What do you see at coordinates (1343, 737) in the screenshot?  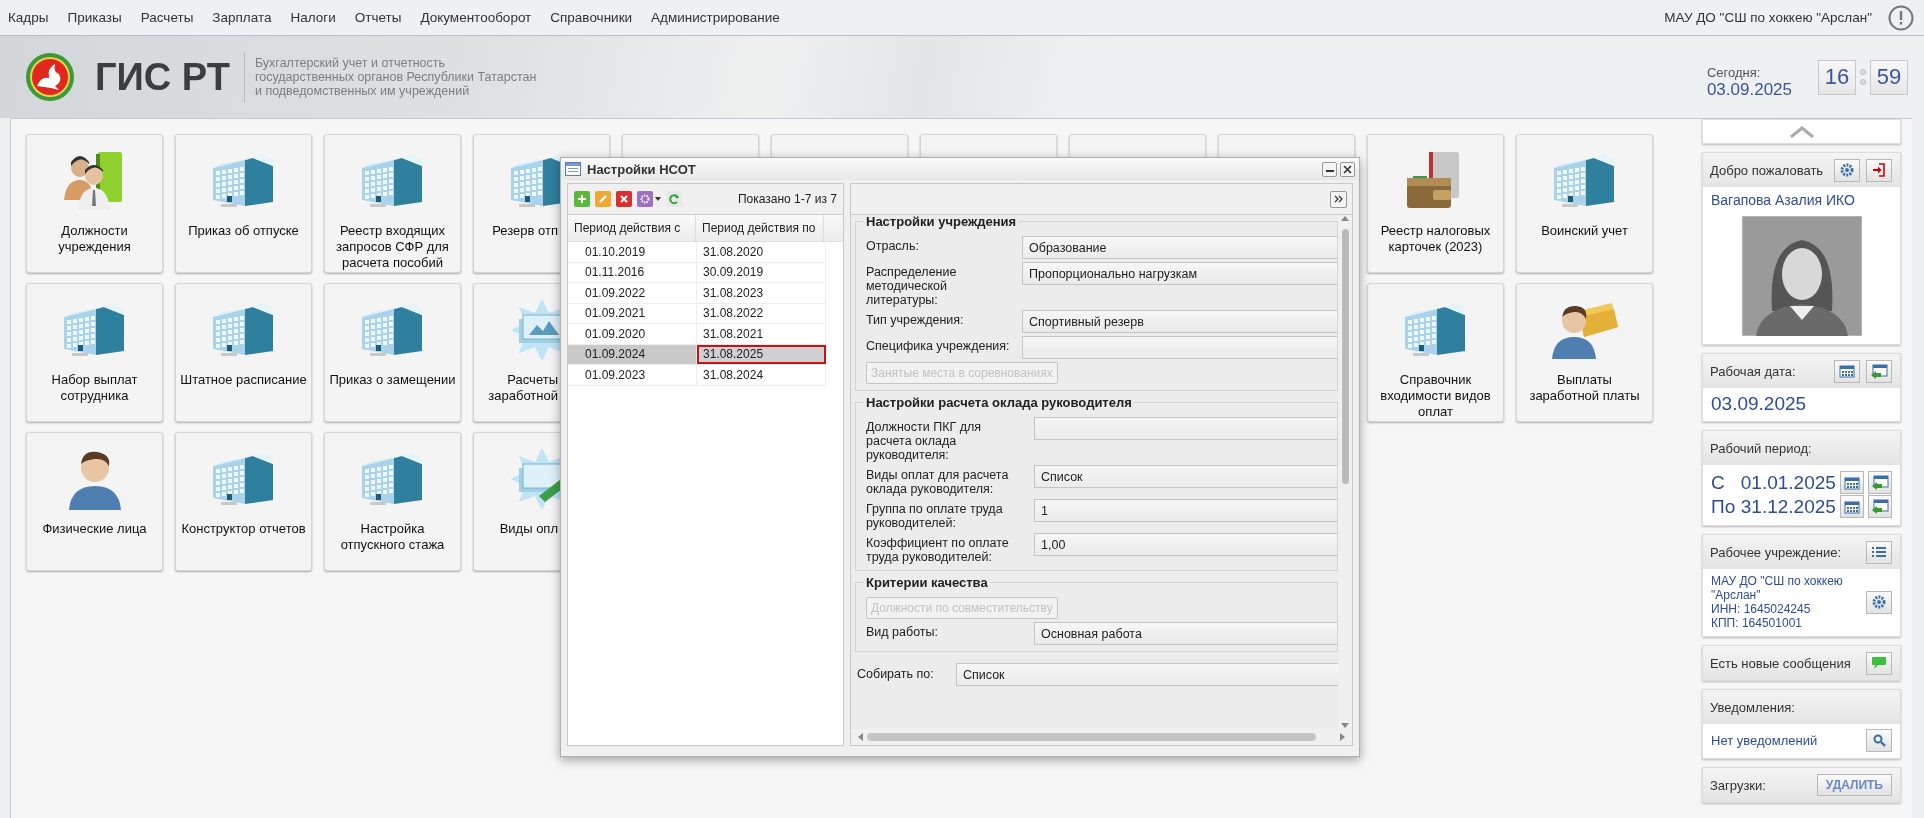 I see `scroll-right-icon` at bounding box center [1343, 737].